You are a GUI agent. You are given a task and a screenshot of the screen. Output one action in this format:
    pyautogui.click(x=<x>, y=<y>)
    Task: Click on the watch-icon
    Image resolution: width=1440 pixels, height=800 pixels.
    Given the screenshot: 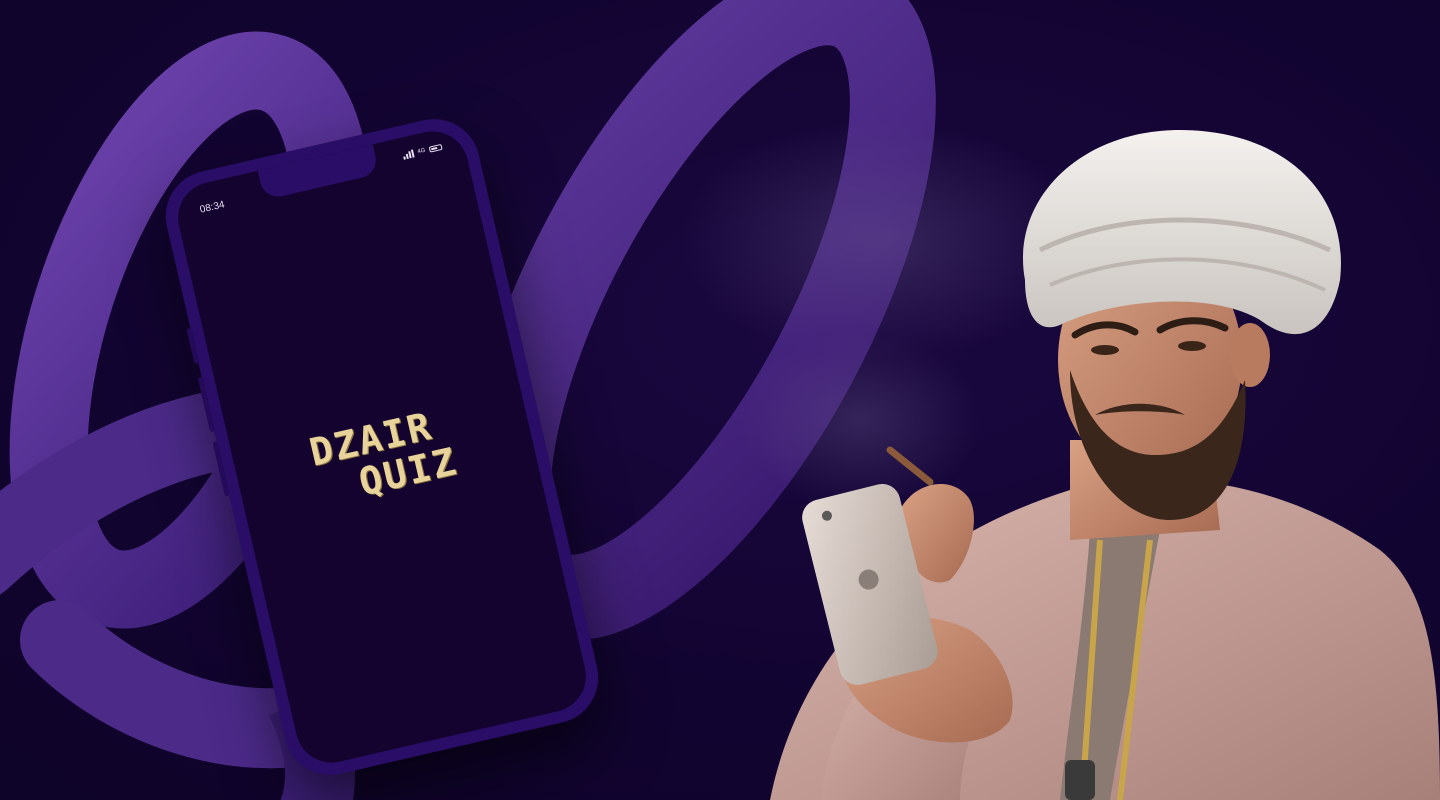 What is the action you would take?
    pyautogui.click(x=1080, y=780)
    